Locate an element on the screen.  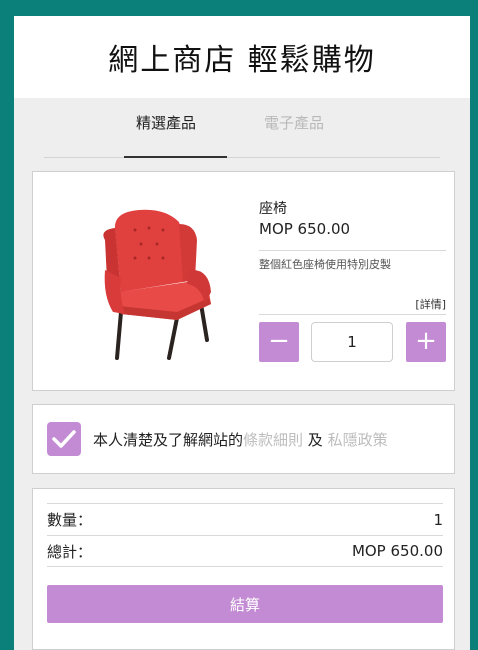
details-link: [詳情] is located at coordinates (430, 304).